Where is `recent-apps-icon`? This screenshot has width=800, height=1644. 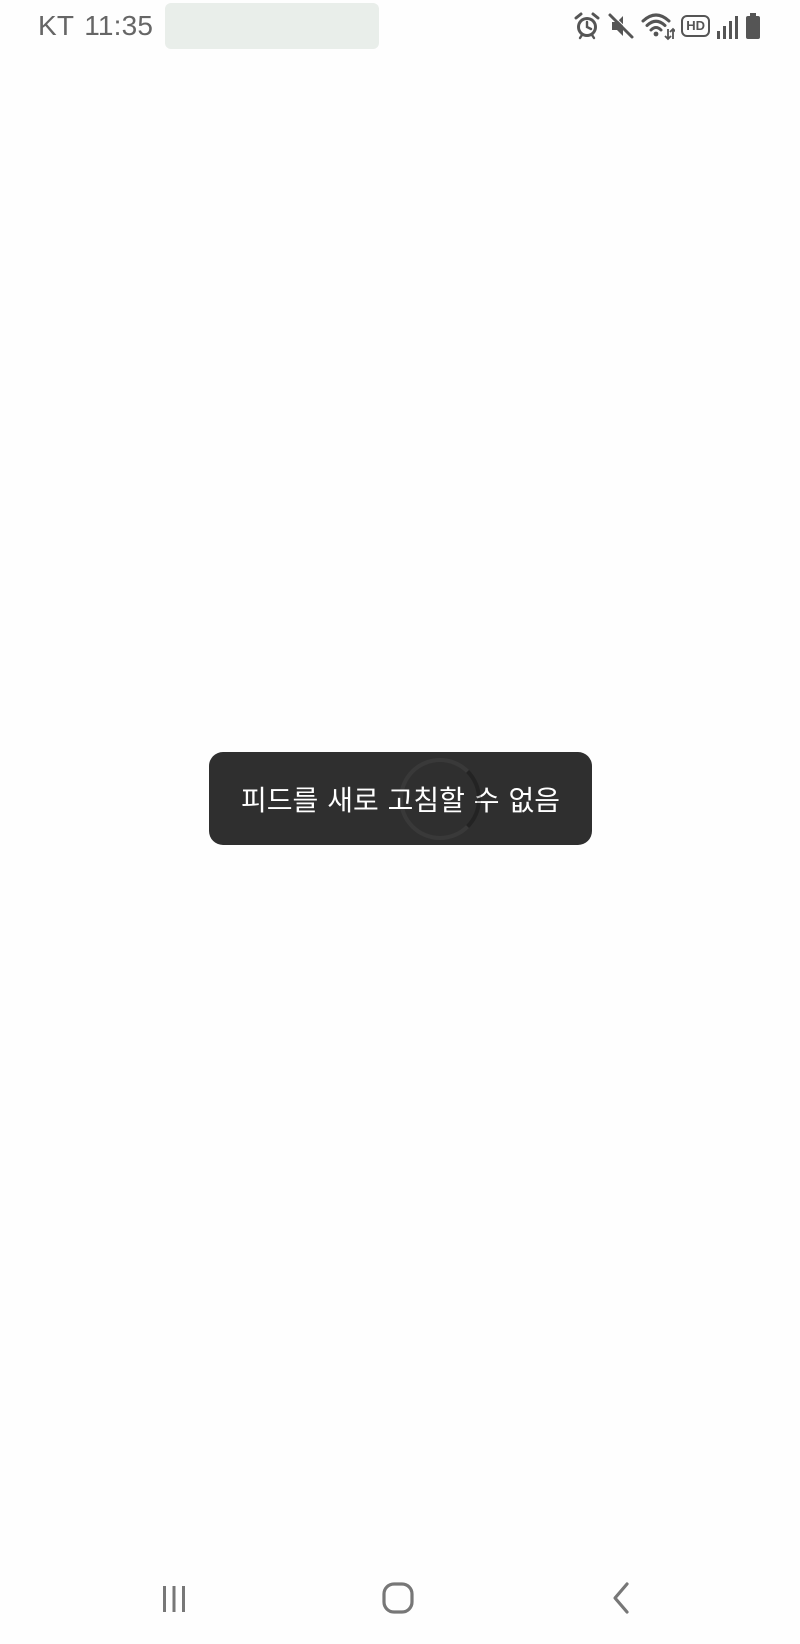
recent-apps-icon is located at coordinates (174, 1599).